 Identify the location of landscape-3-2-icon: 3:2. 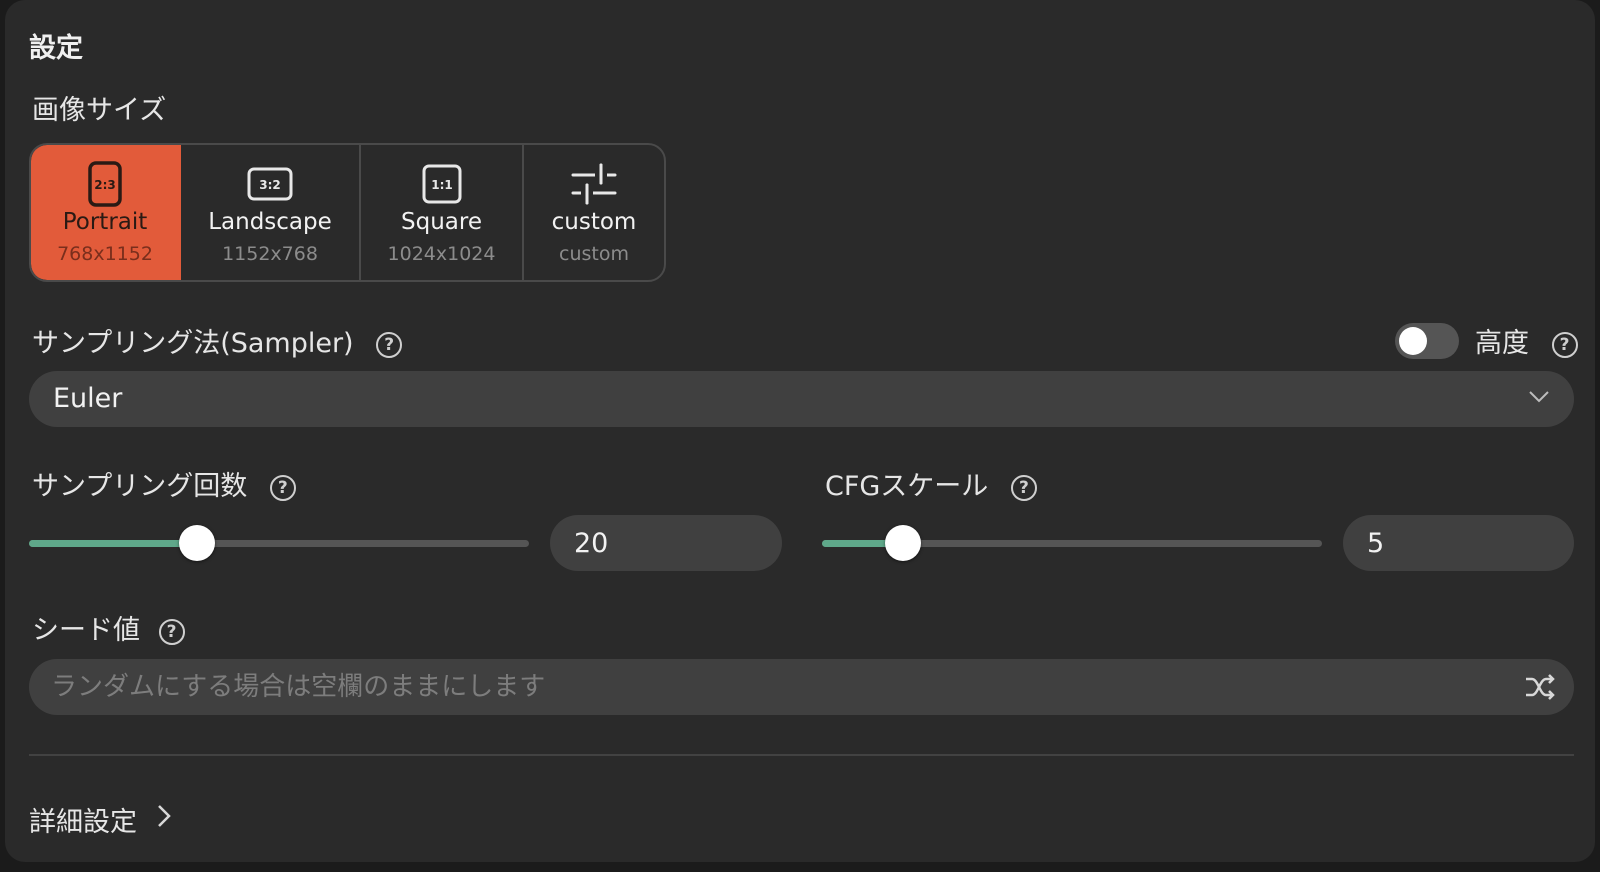
(270, 184).